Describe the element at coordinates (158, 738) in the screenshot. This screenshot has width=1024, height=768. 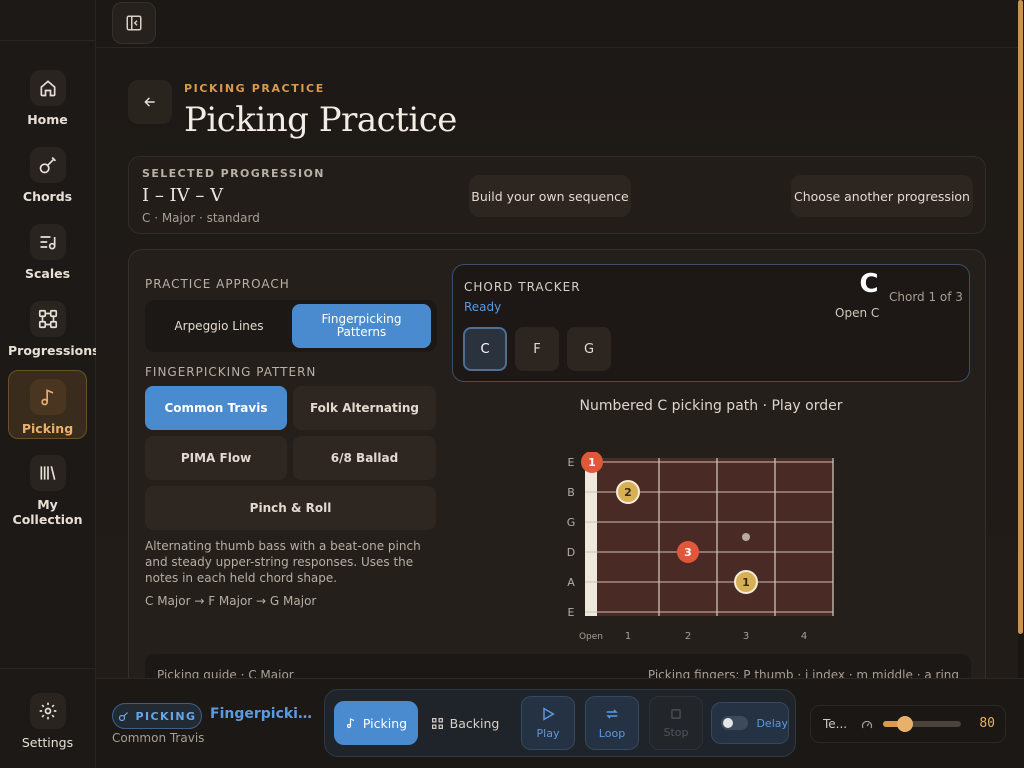
I see `now-playing-sub: Common Travis` at that location.